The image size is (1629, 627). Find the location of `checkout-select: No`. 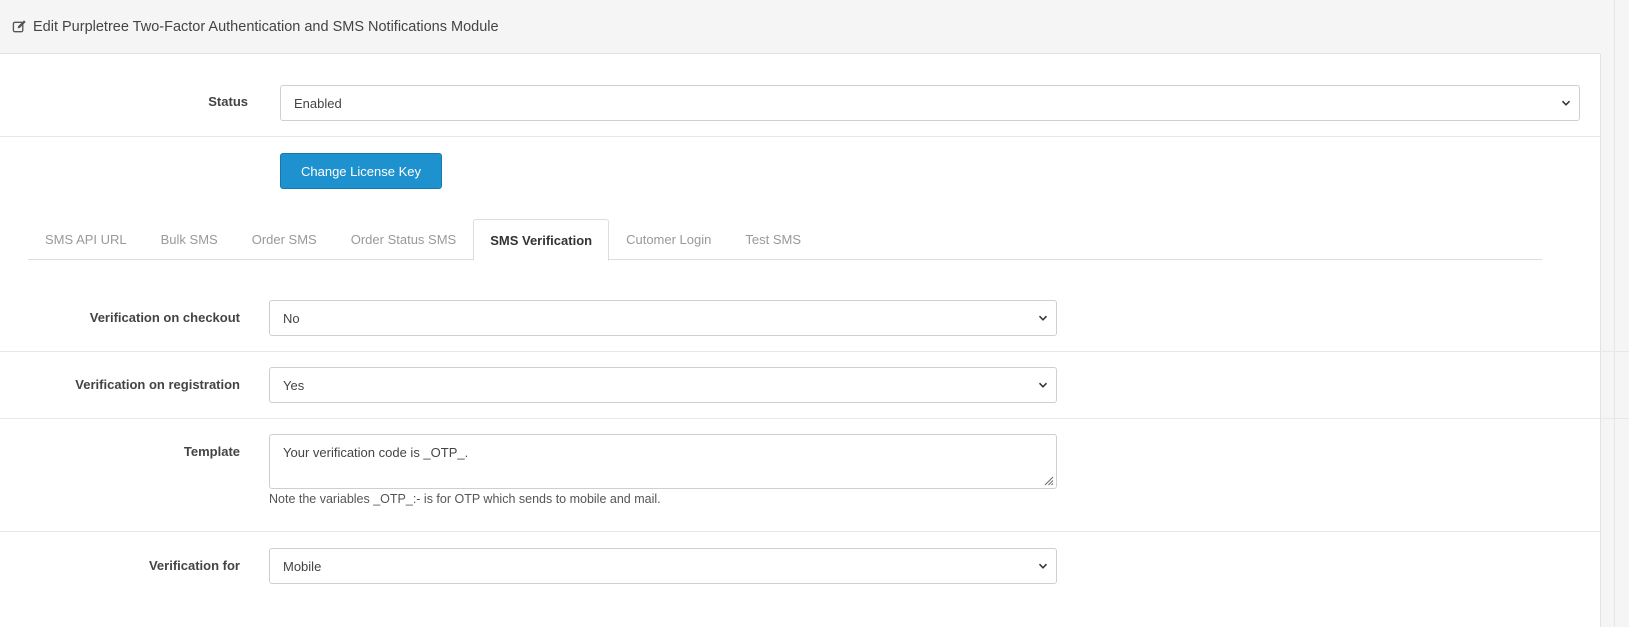

checkout-select: No is located at coordinates (663, 318).